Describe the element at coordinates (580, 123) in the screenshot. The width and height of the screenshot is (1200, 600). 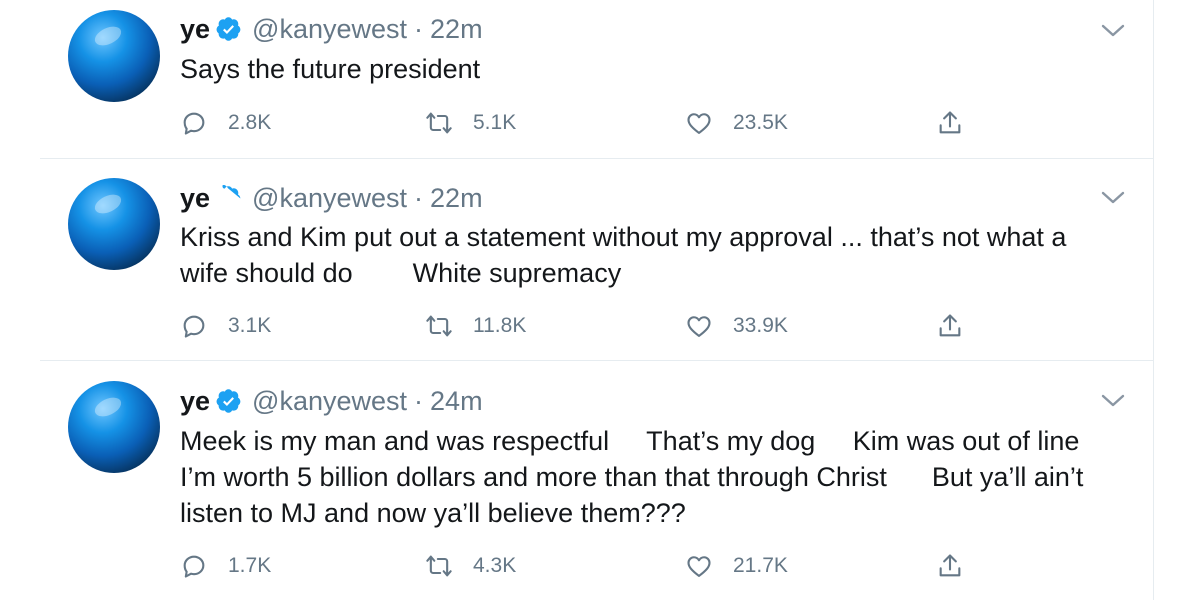
I see `tweet-actions: 2.8K 5.1K 23.5K` at that location.